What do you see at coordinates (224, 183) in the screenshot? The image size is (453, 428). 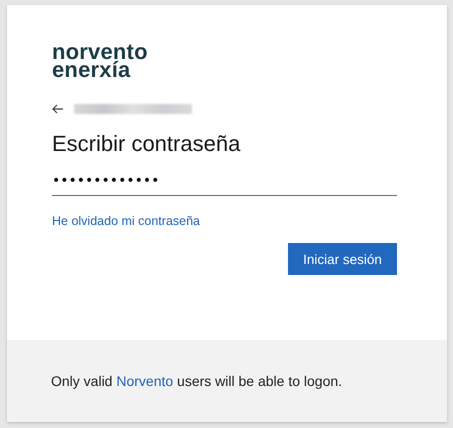 I see `password-field: •••••••••••••` at bounding box center [224, 183].